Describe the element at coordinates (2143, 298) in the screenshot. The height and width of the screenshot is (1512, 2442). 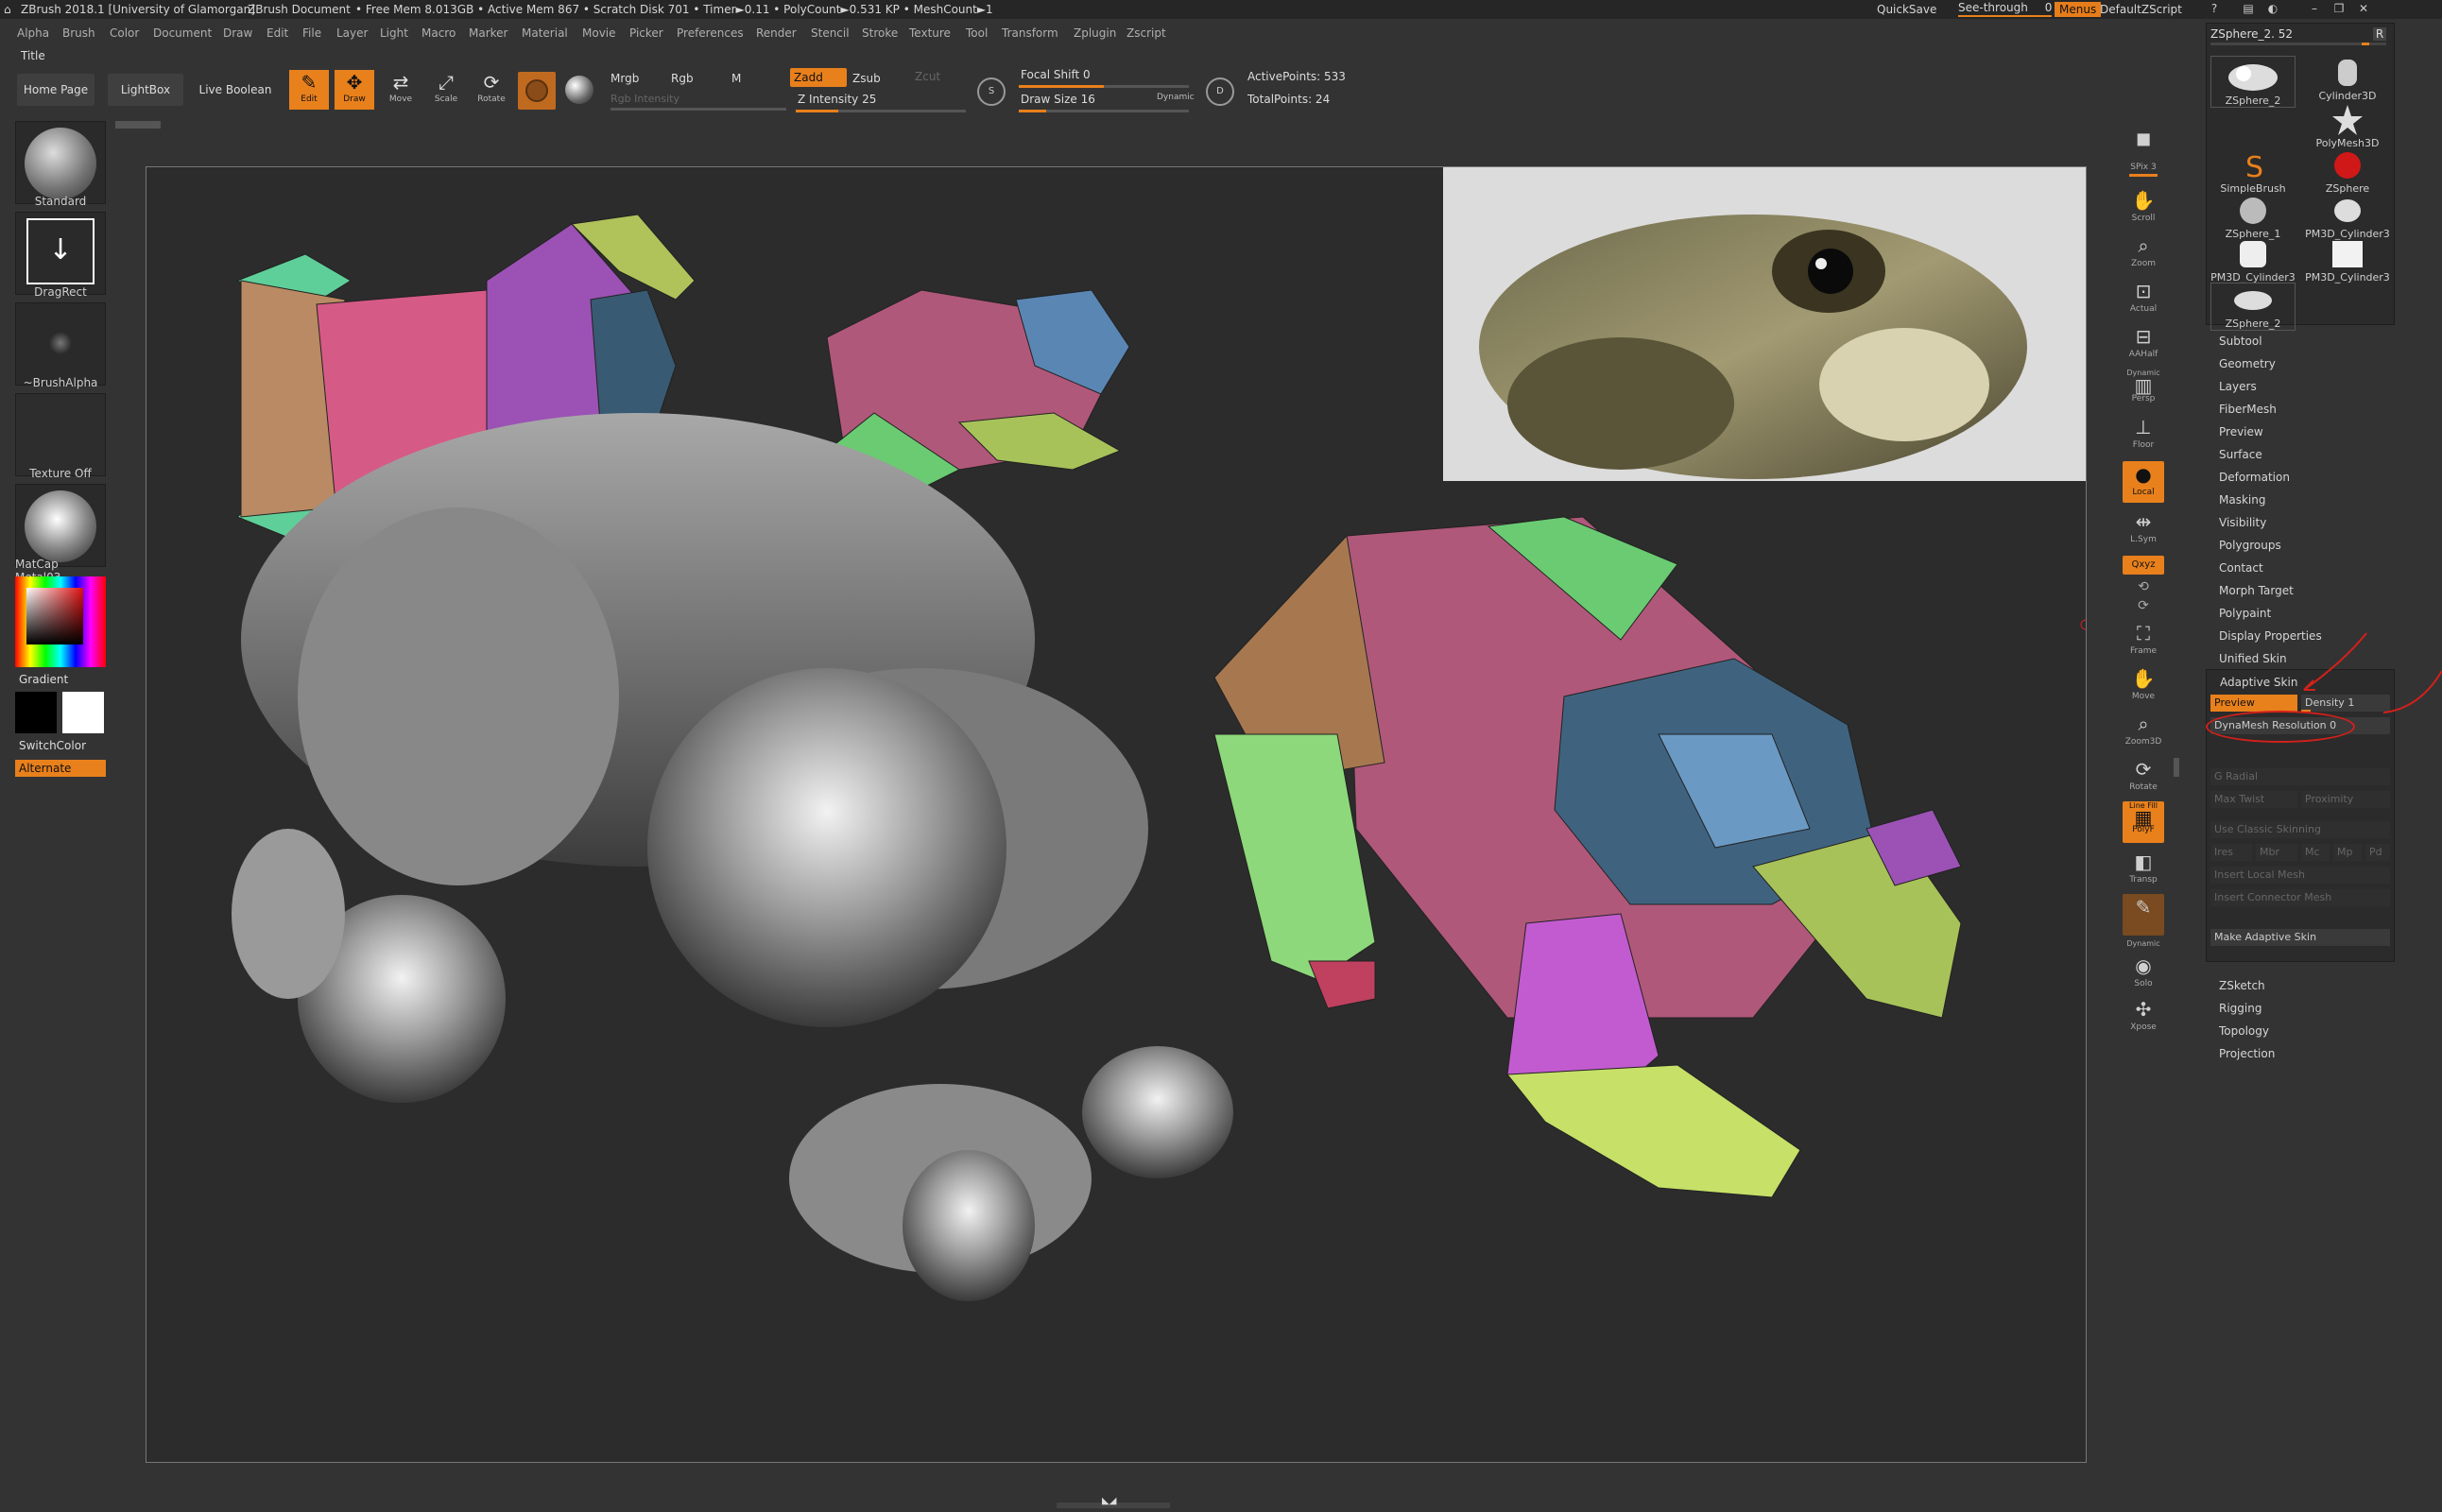
I see `actual-button: ⊡ Actual` at that location.